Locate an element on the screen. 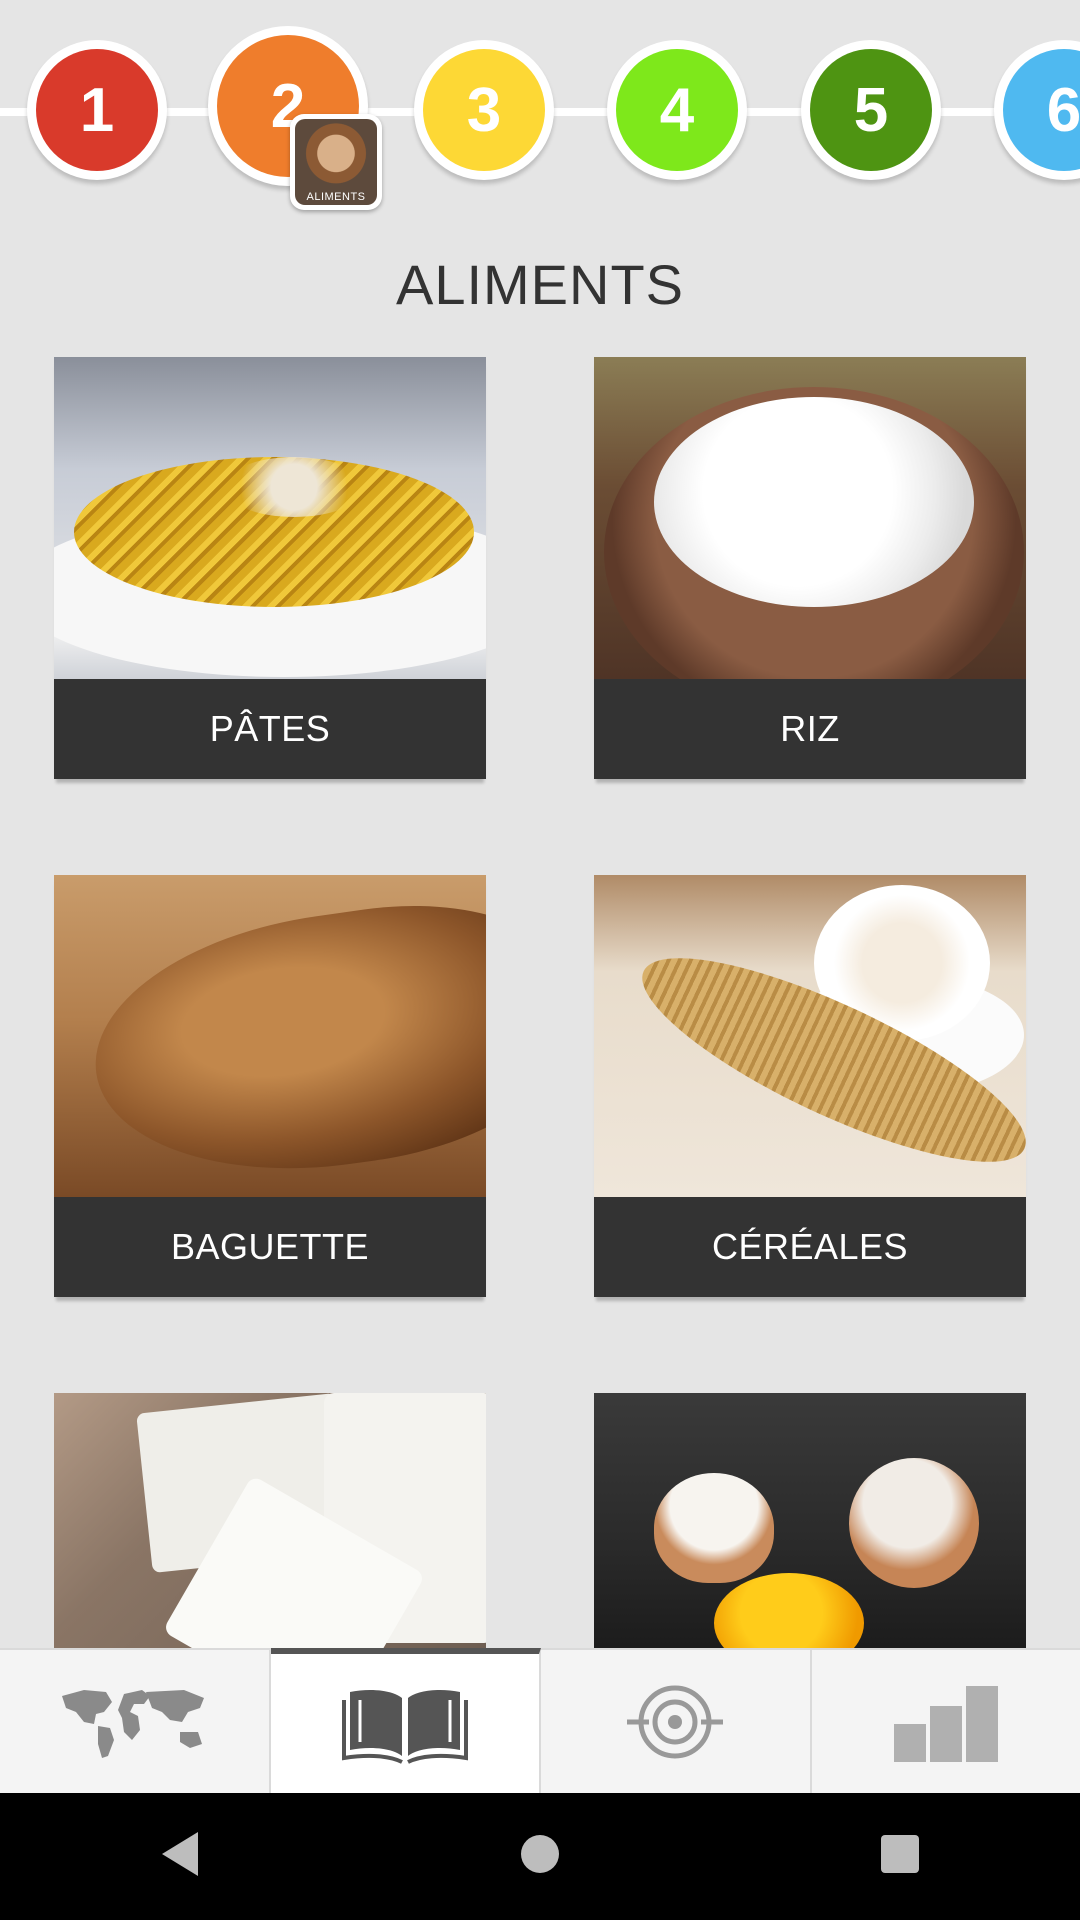  recents-button is located at coordinates (900, 1857).